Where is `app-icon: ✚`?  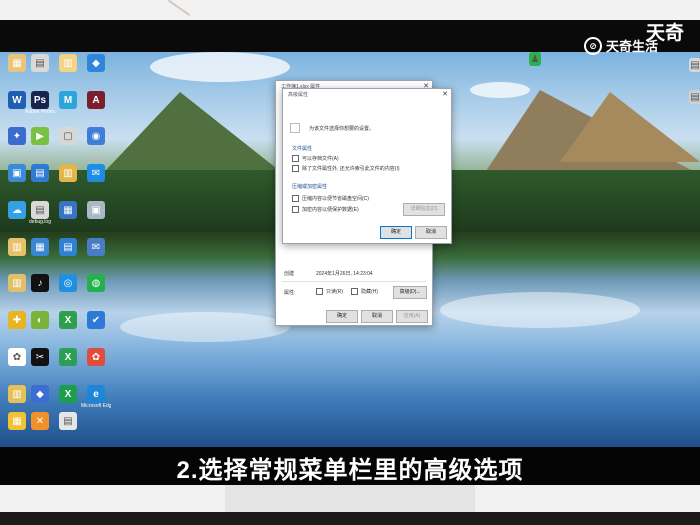 app-icon: ✚ is located at coordinates (17, 320).